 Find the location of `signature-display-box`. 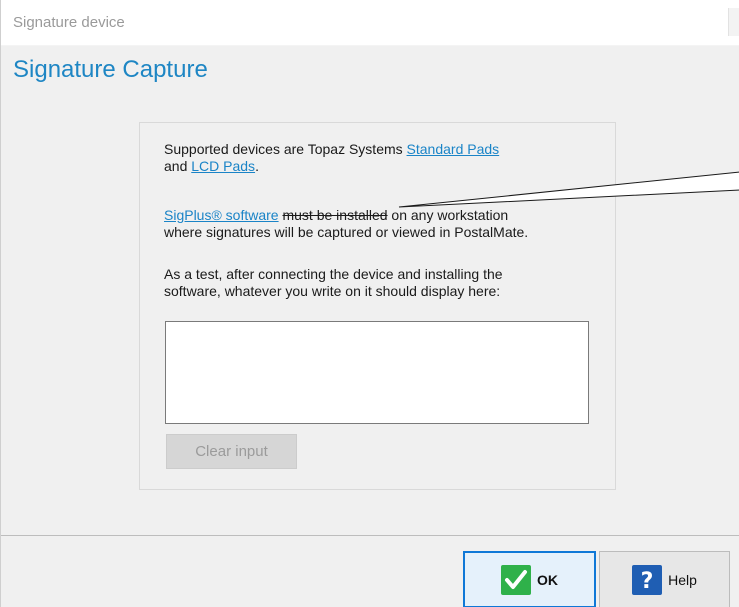

signature-display-box is located at coordinates (377, 372).